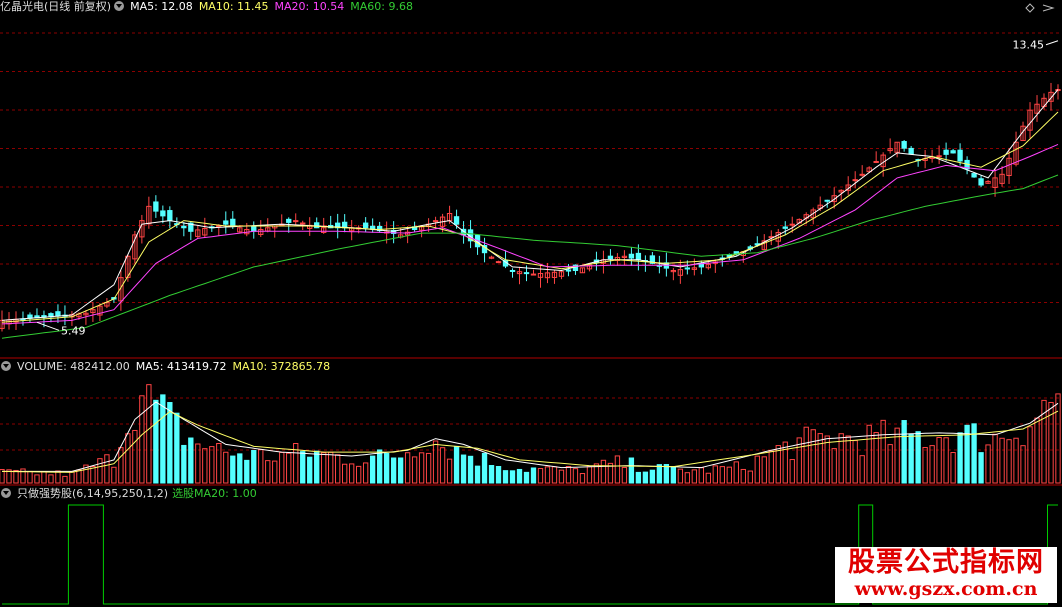  Describe the element at coordinates (309, 6) in the screenshot. I see `ma20-legend: MA20: 10.54` at that location.